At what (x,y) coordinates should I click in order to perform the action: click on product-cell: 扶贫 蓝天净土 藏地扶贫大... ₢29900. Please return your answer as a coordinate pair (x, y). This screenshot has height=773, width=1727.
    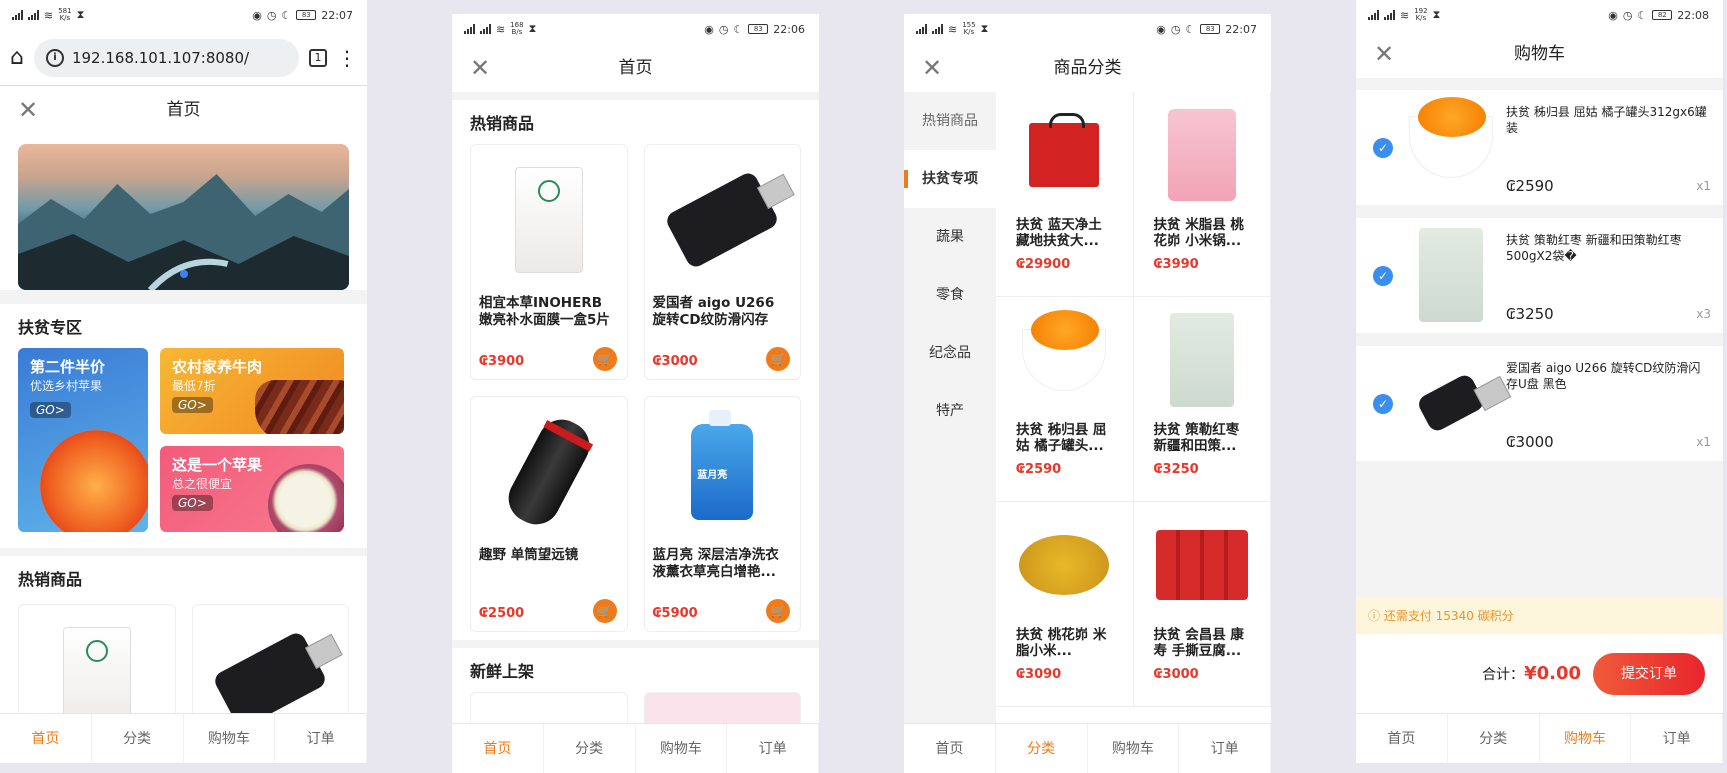
    Looking at the image, I should click on (1065, 194).